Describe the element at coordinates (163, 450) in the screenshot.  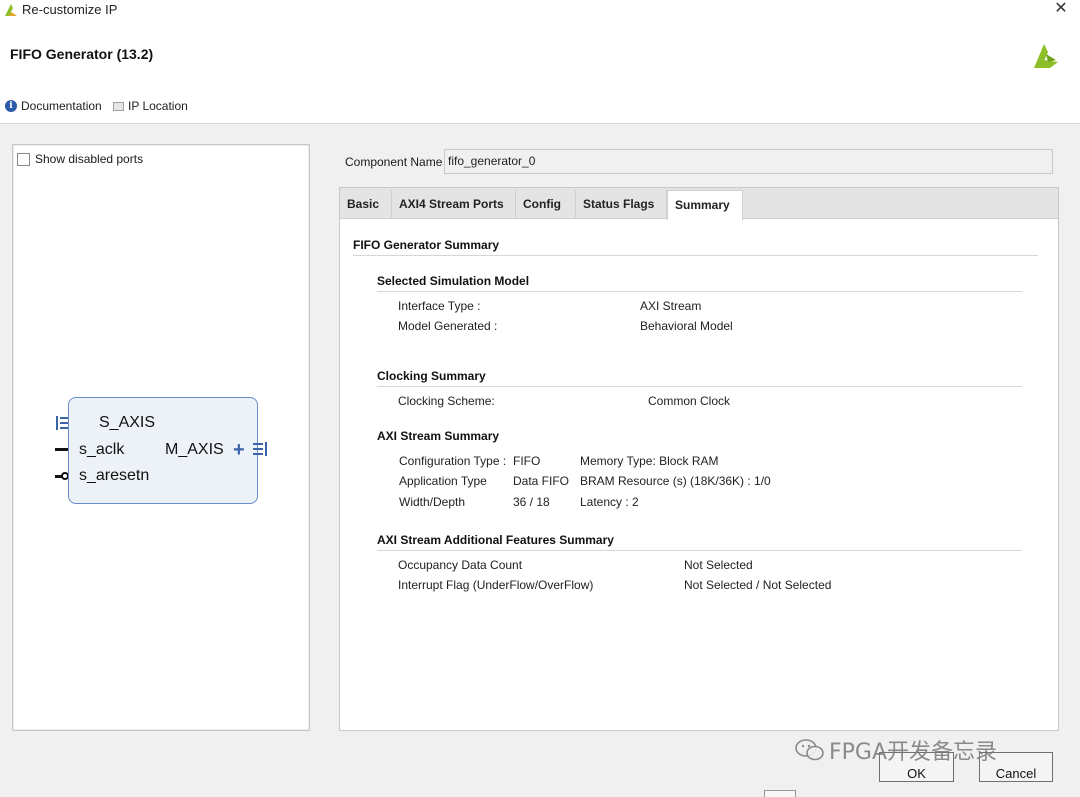
I see `fifo-ip-block: S_AXIS s_aclk s_aresetn M_AXIS` at that location.